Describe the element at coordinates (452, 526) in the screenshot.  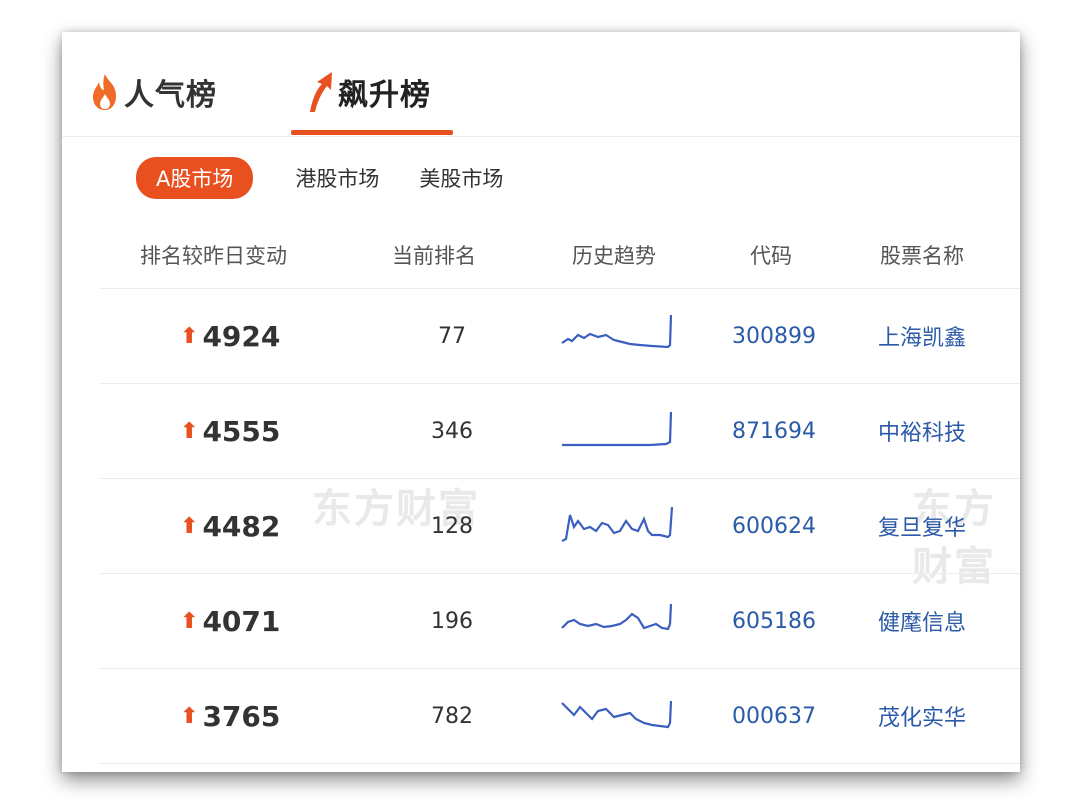
I see `current-rank: 128` at that location.